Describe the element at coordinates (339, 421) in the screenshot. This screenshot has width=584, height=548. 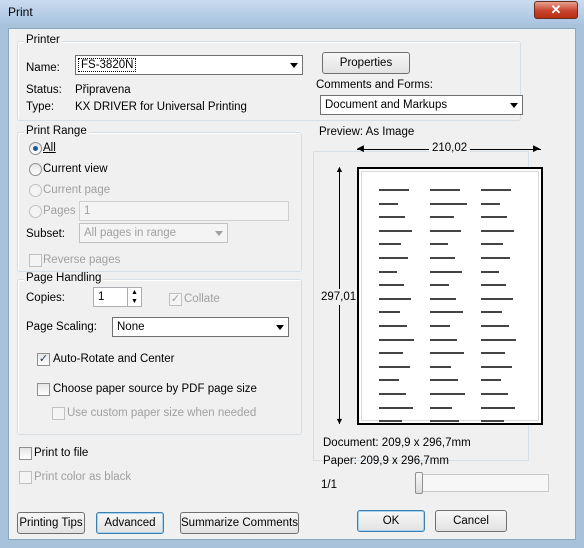
I see `arrow-down-icon: ▼` at that location.